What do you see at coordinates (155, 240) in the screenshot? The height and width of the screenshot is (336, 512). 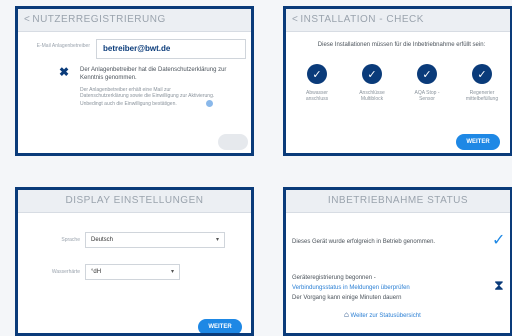 I see `language-select: Deutsch ▾` at bounding box center [155, 240].